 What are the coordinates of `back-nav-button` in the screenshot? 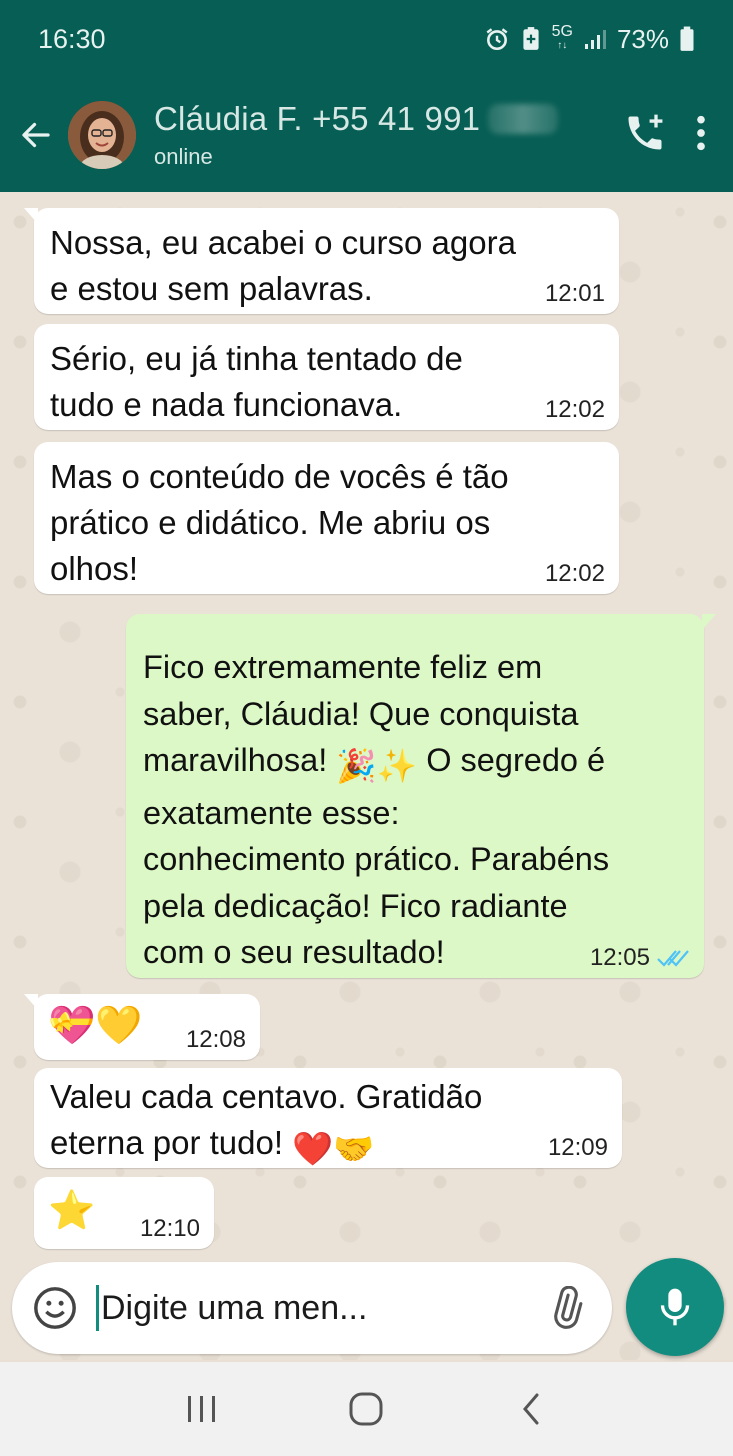 It's located at (531, 1409).